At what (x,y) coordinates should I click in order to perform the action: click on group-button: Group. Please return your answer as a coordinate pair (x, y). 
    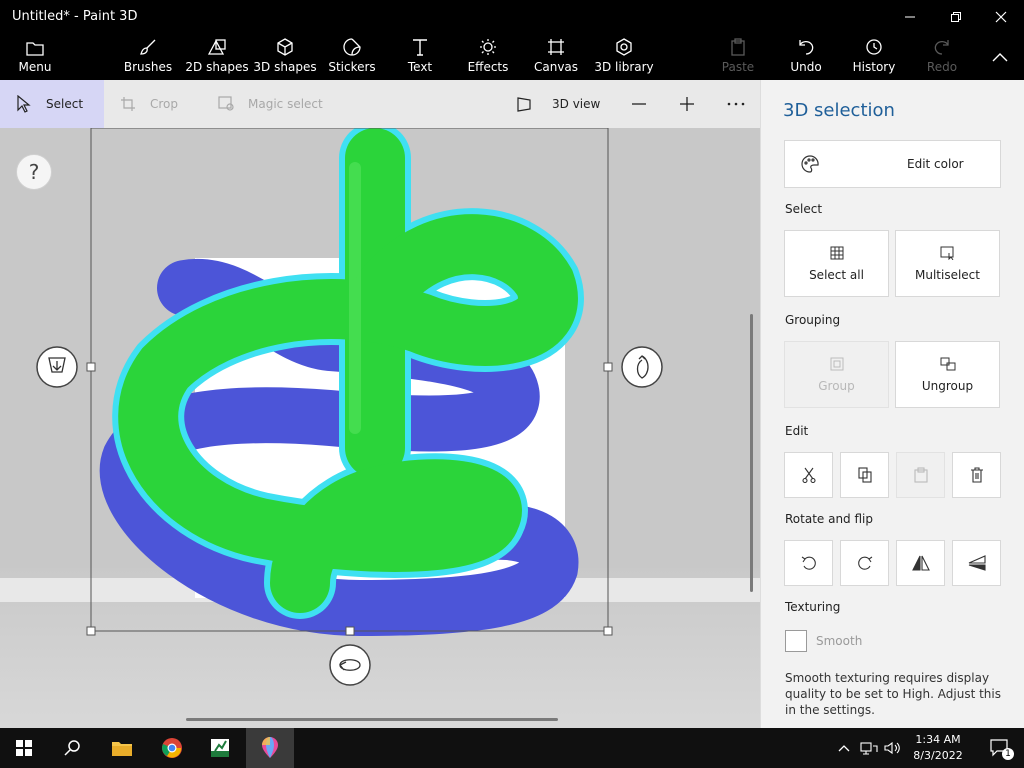
    Looking at the image, I should click on (836, 374).